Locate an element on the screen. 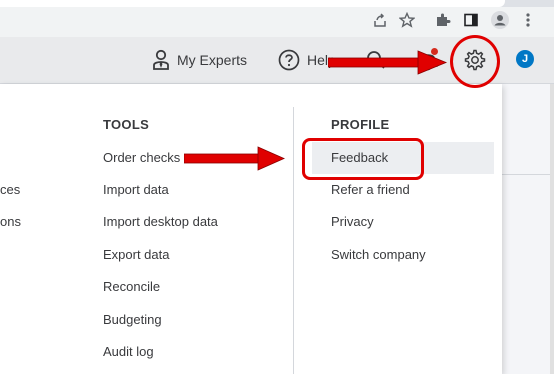 Image resolution: width=554 pixels, height=374 pixels. user-avatar: J is located at coordinates (525, 59).